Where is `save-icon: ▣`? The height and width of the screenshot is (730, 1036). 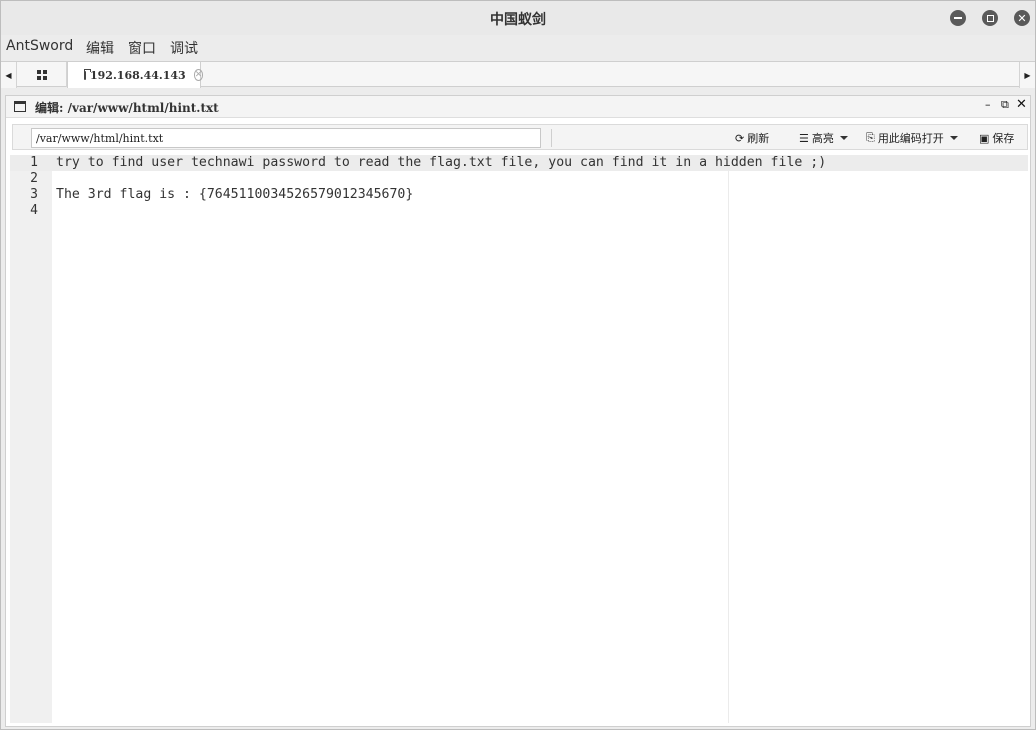 save-icon: ▣ is located at coordinates (984, 138).